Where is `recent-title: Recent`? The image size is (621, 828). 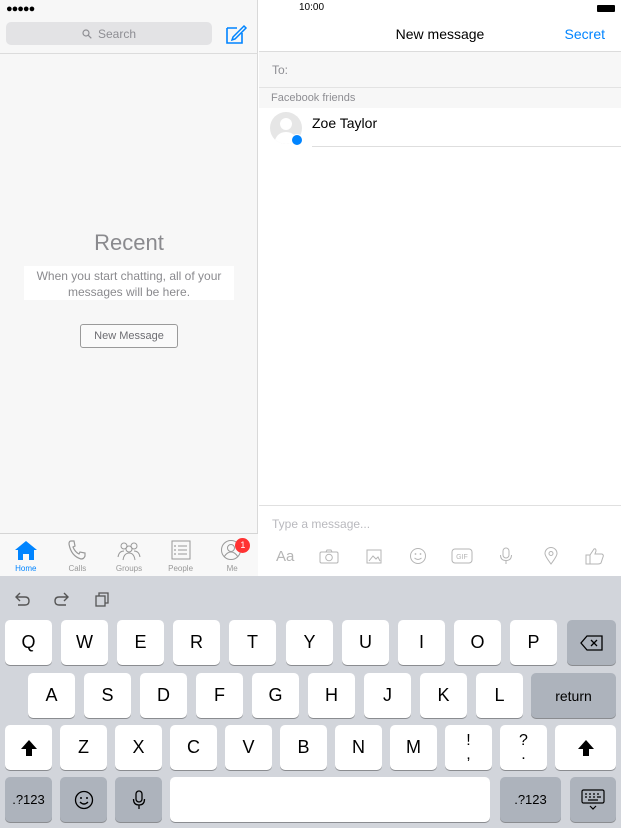
recent-title: Recent is located at coordinates (129, 242).